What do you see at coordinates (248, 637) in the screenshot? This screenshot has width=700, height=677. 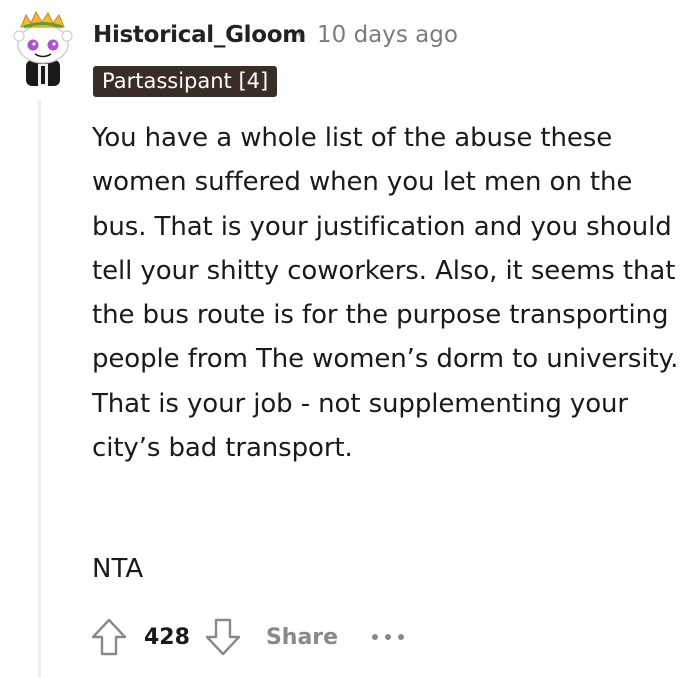 I see `comment-action-bar: 428 Share` at bounding box center [248, 637].